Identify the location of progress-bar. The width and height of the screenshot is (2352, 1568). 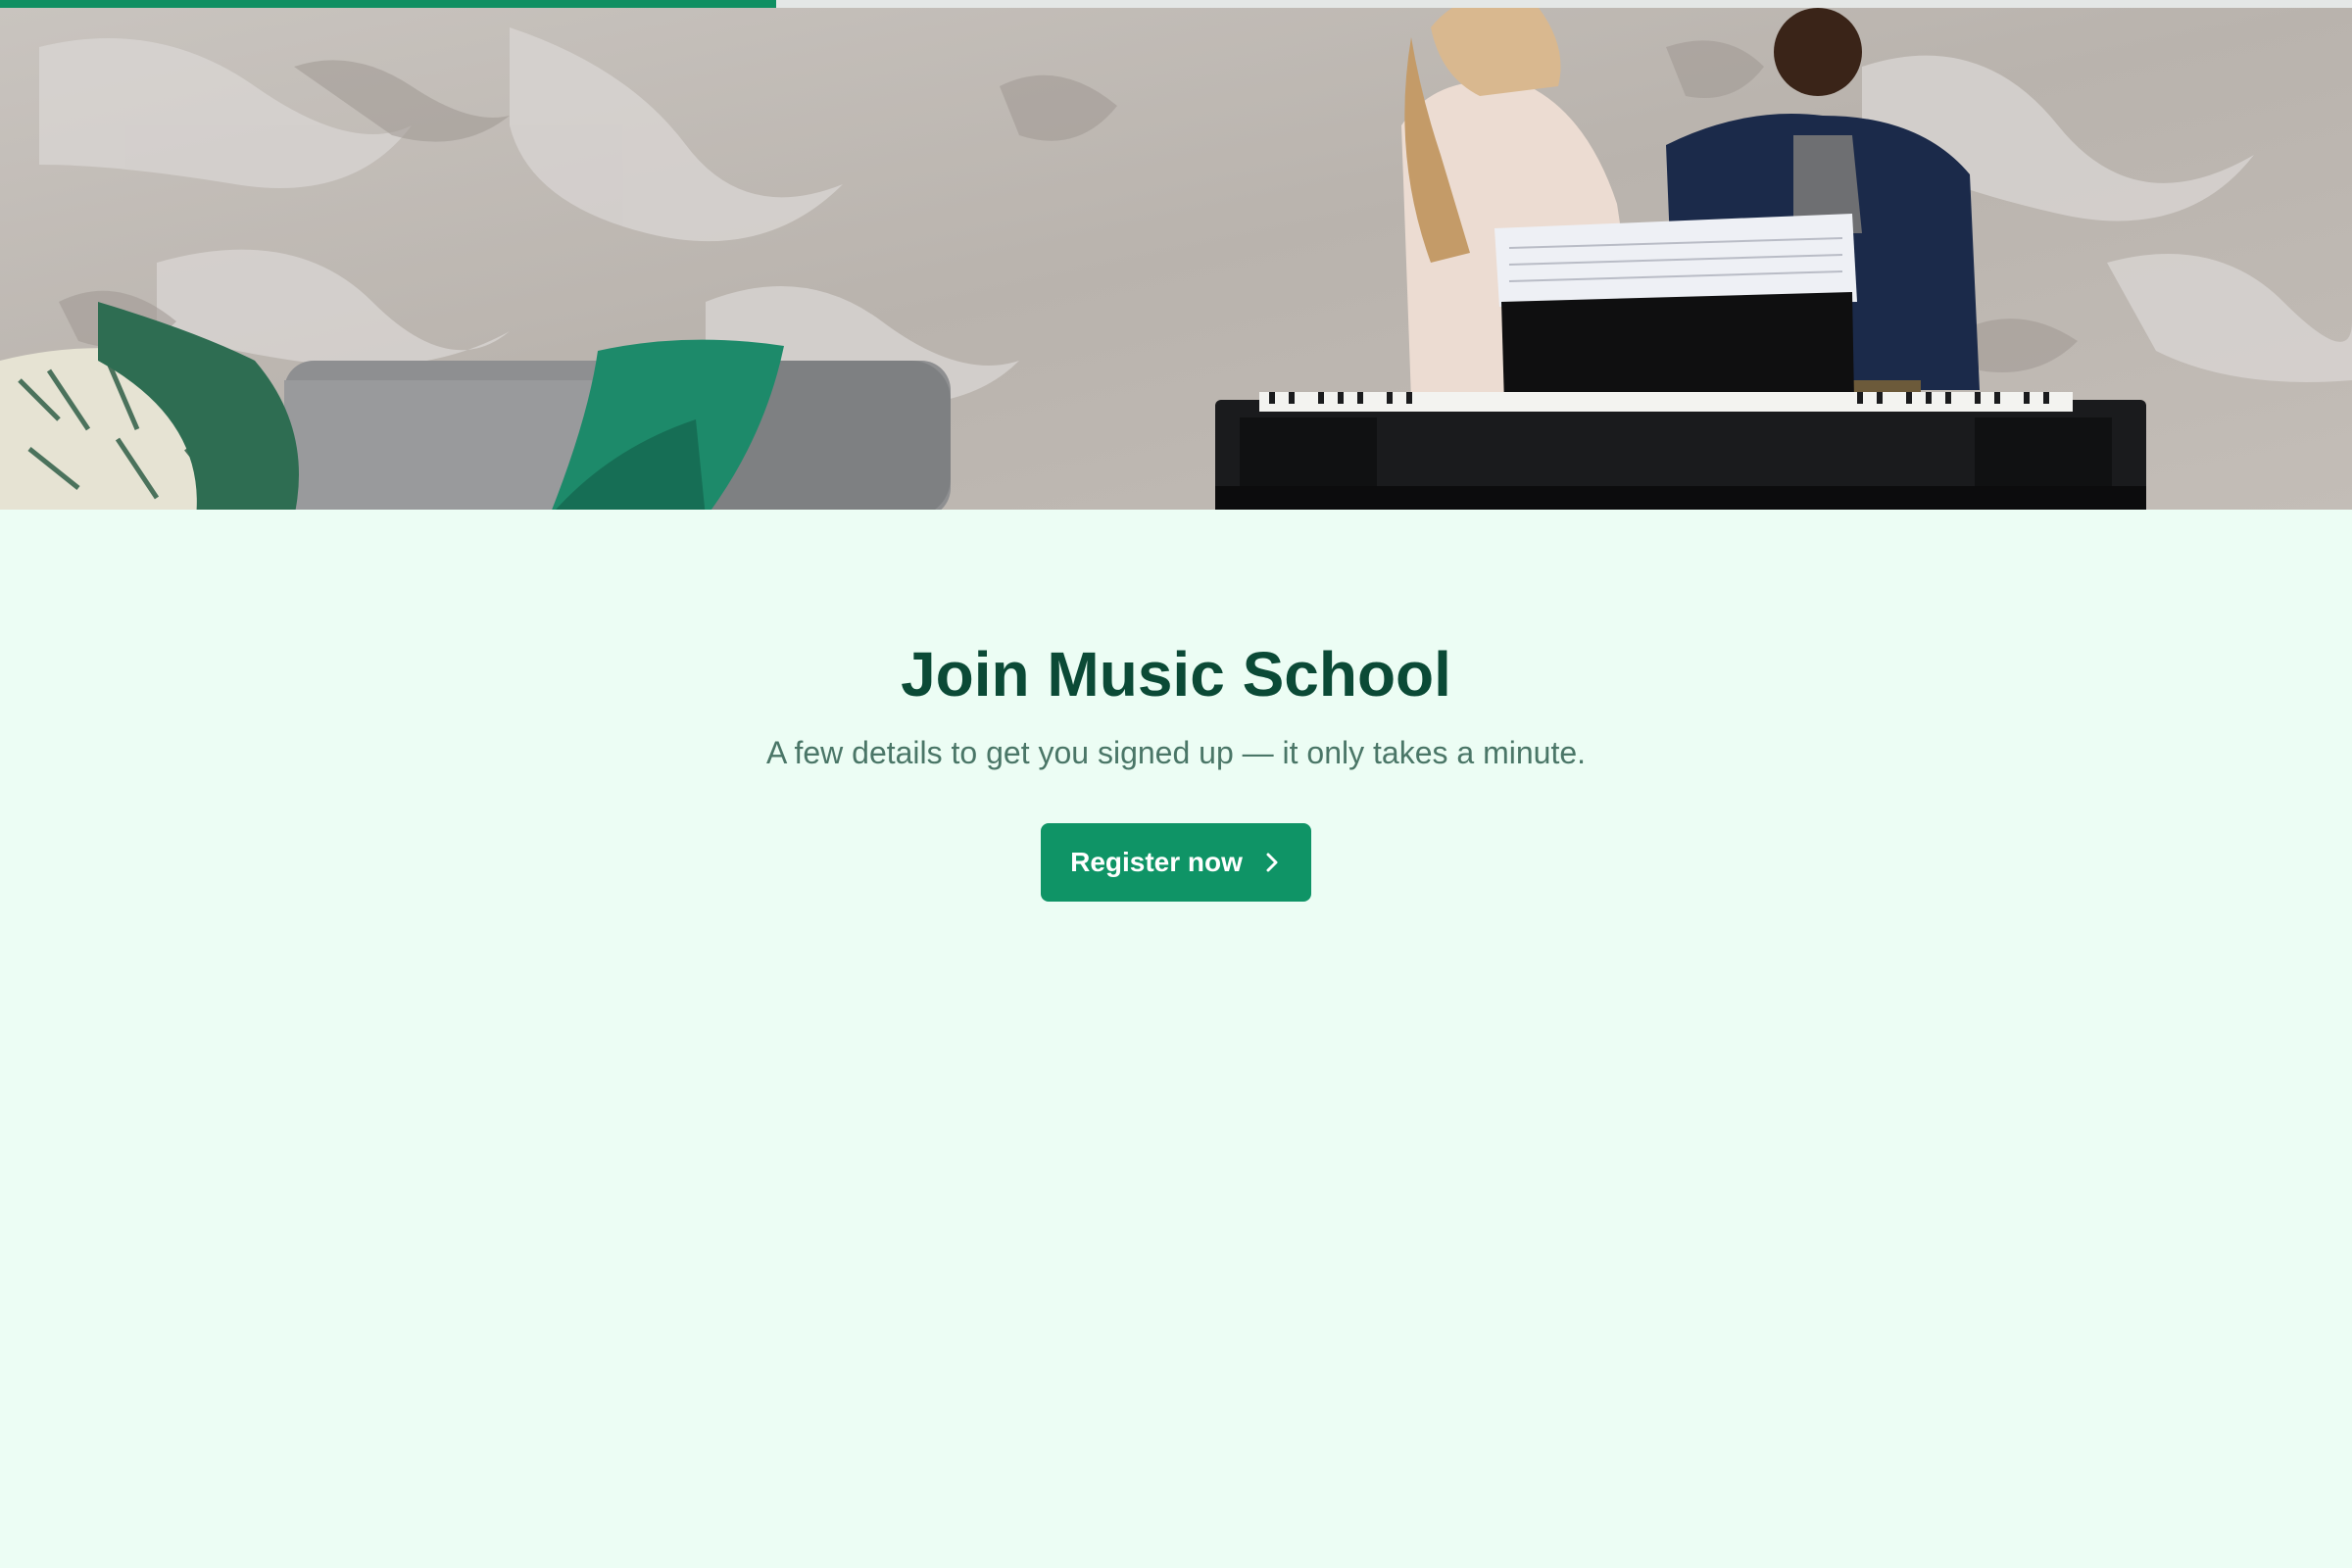
(1176, 4).